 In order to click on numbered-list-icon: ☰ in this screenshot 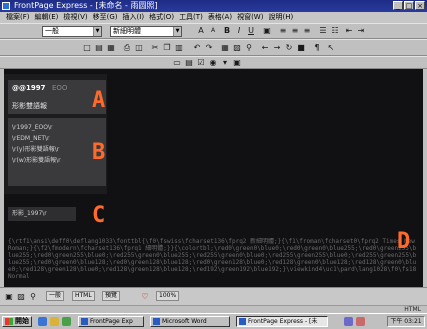, I will do `click(323, 31)`.